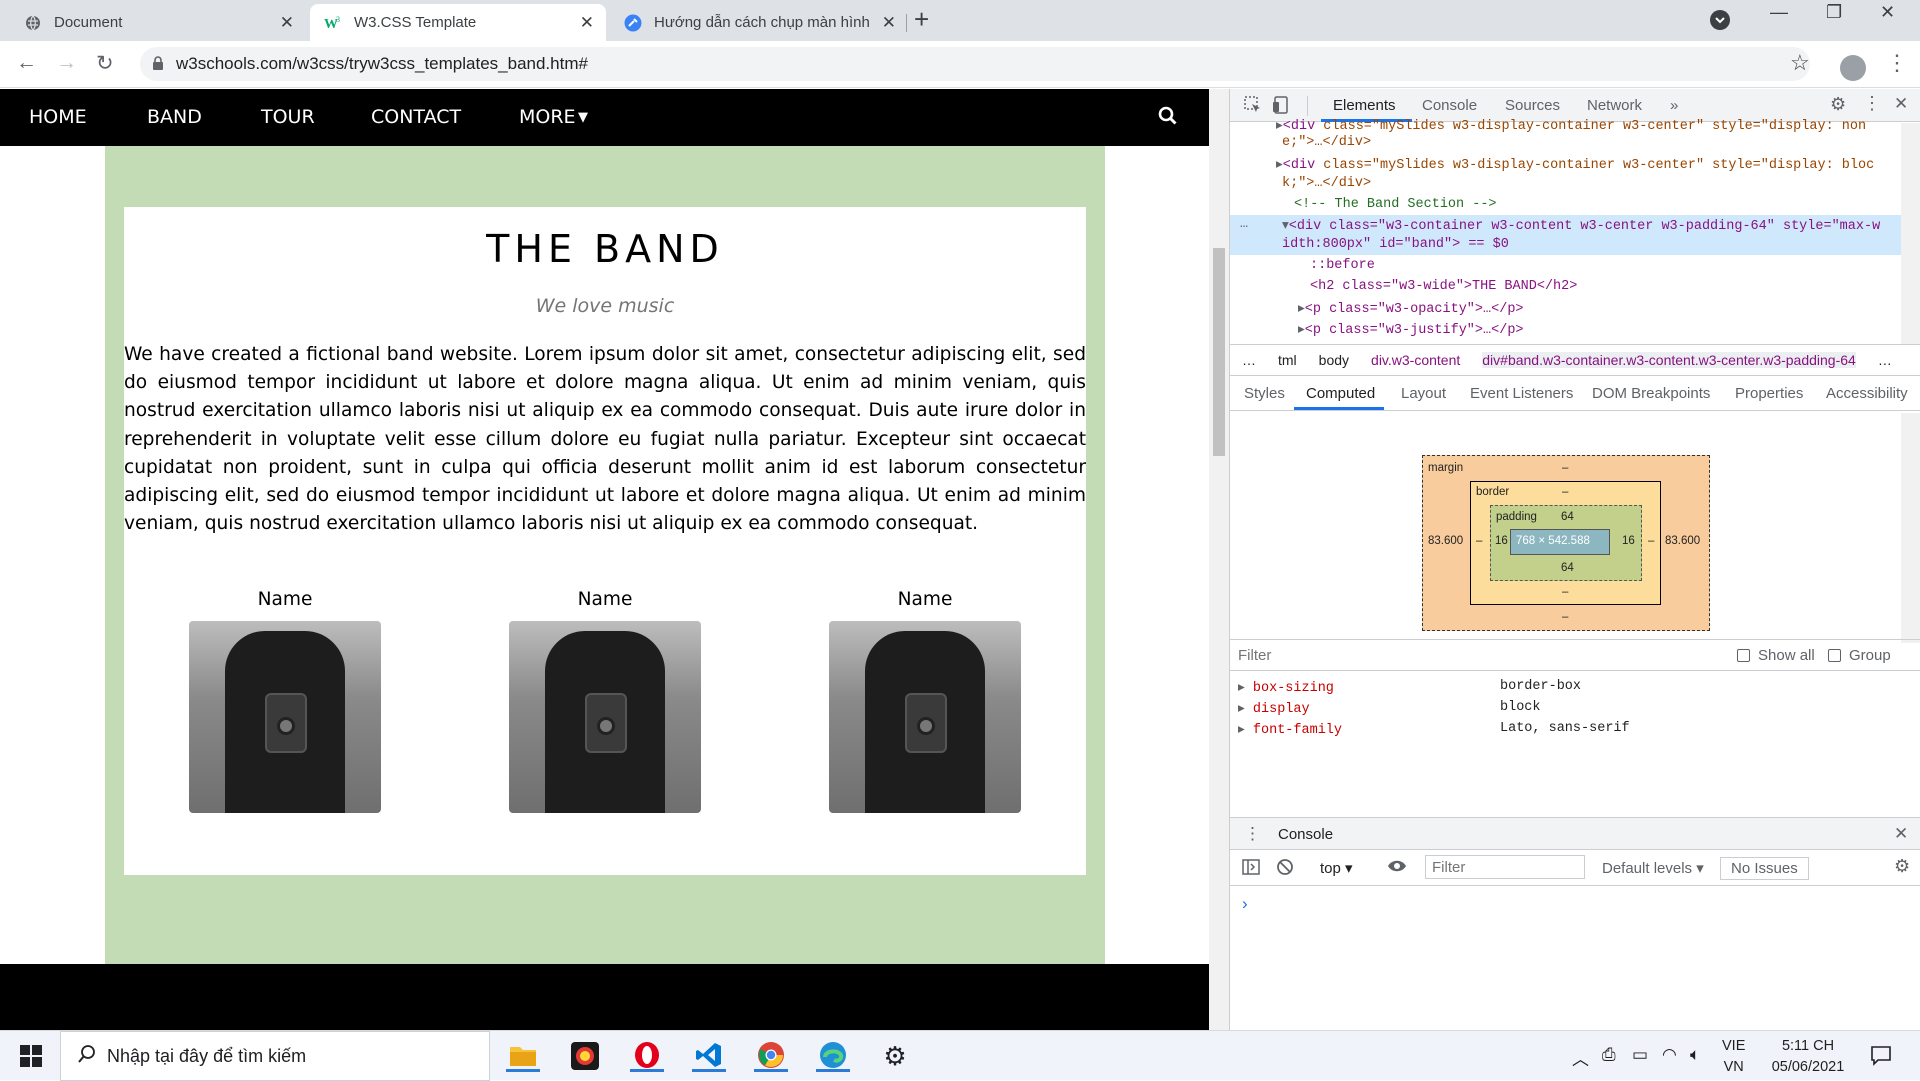 The width and height of the screenshot is (1920, 1081). What do you see at coordinates (1274, 708) in the screenshot?
I see `computed-property-row: ▸ display` at bounding box center [1274, 708].